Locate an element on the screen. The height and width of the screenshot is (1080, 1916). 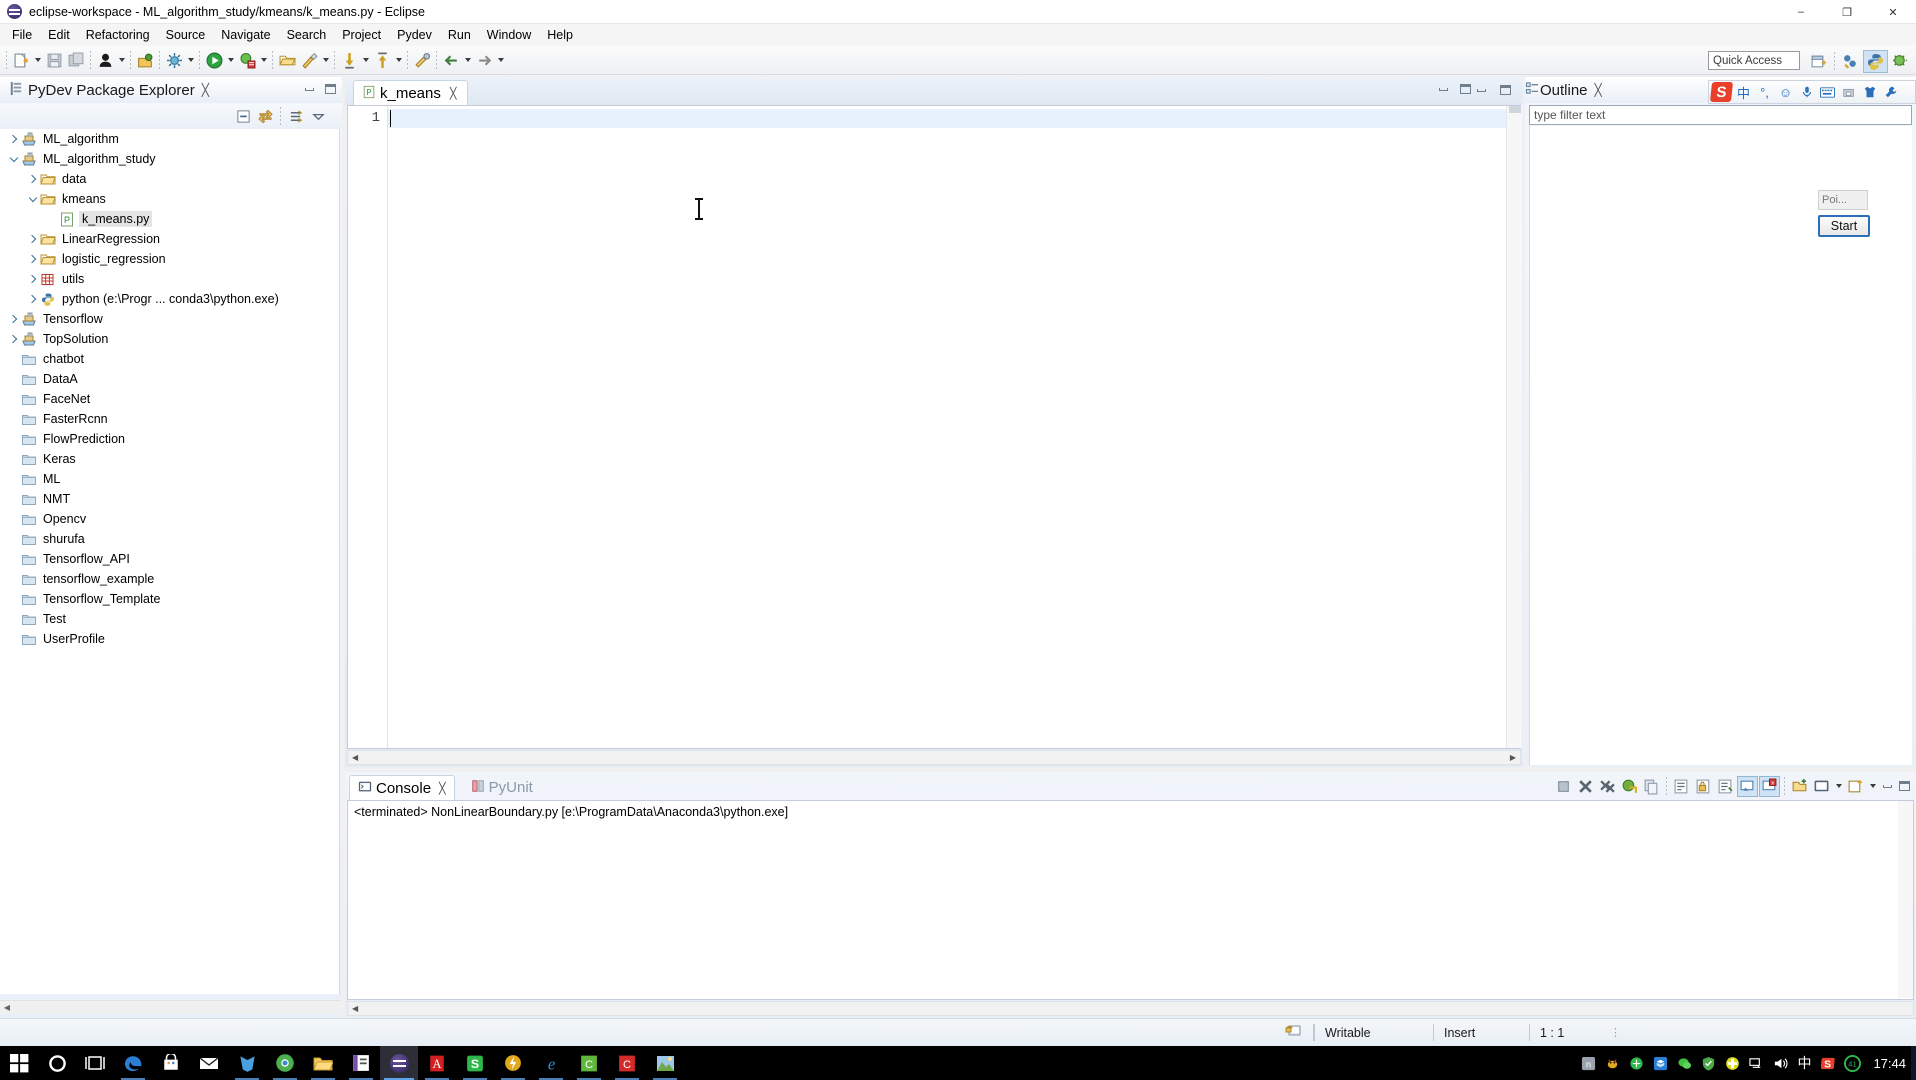
tree-item-chatbot: chatbot is located at coordinates (169, 359).